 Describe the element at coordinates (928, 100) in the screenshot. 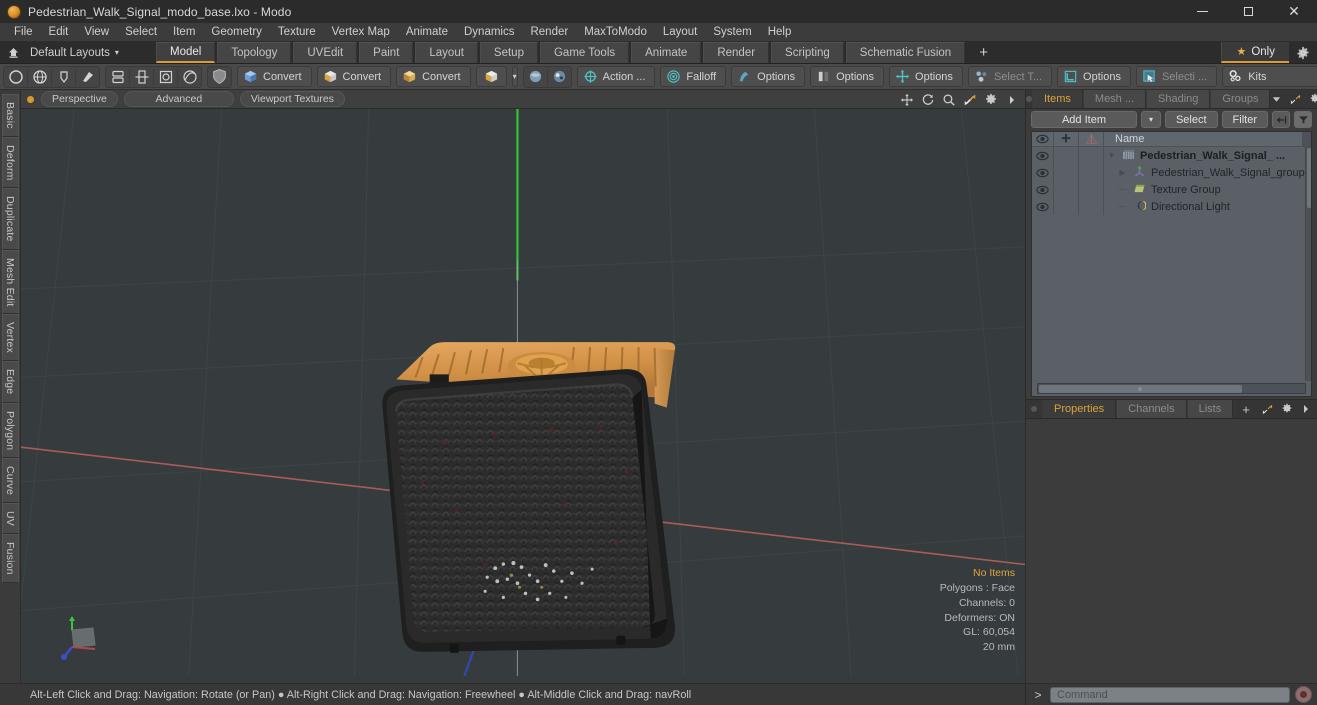

I see `rotate-icon` at that location.